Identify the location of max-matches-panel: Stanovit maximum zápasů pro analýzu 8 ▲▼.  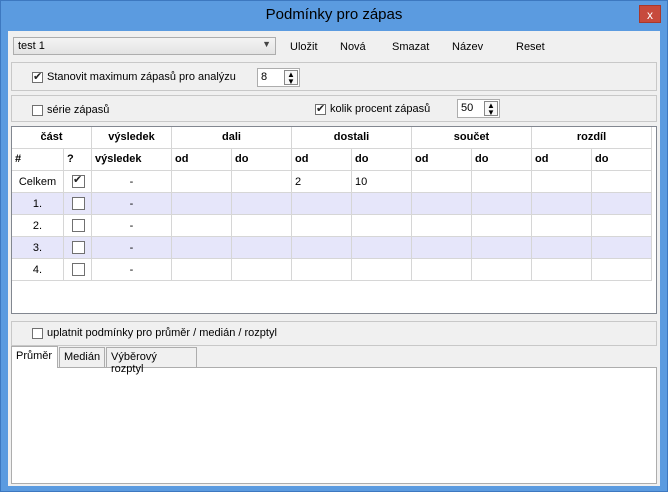
(334, 76).